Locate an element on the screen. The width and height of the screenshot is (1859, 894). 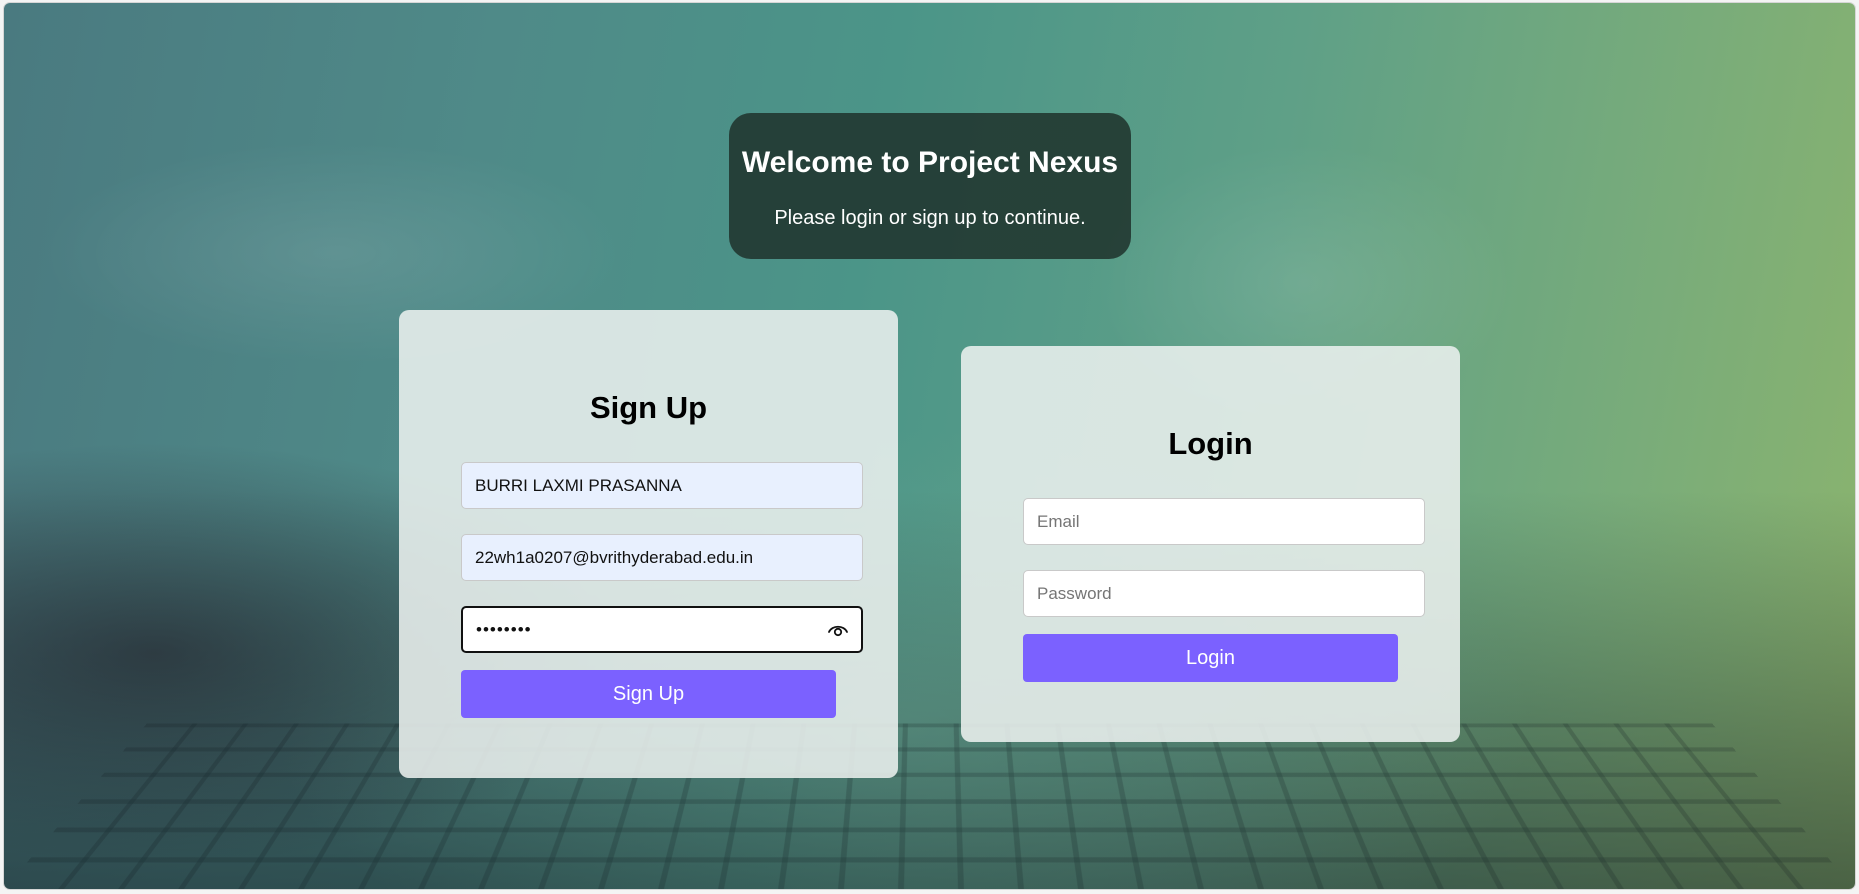
signup-password-wrapper is located at coordinates (662, 629).